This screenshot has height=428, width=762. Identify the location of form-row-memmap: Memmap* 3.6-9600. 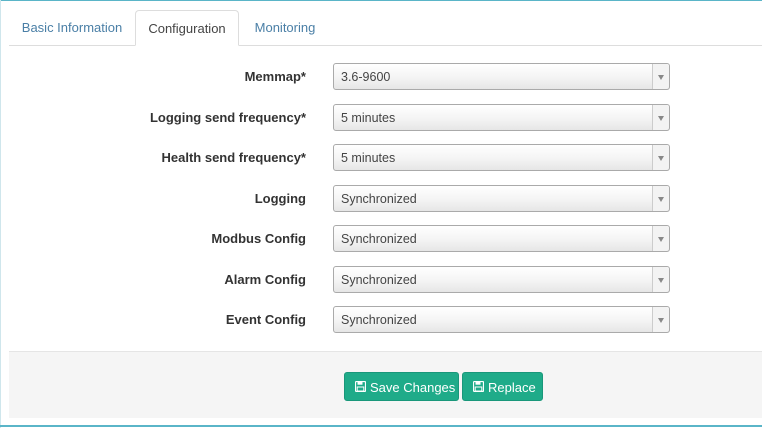
(381, 77).